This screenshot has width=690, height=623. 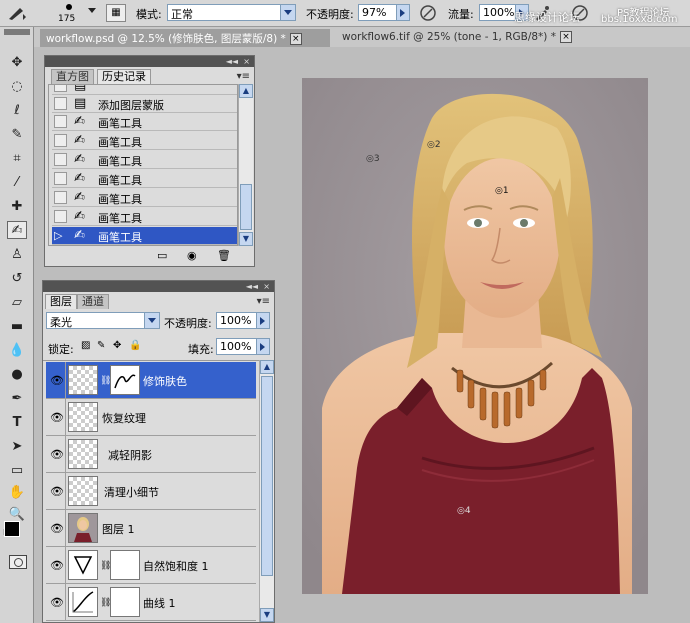 What do you see at coordinates (61, 301) in the screenshot?
I see `tab-layers: 图层` at bounding box center [61, 301].